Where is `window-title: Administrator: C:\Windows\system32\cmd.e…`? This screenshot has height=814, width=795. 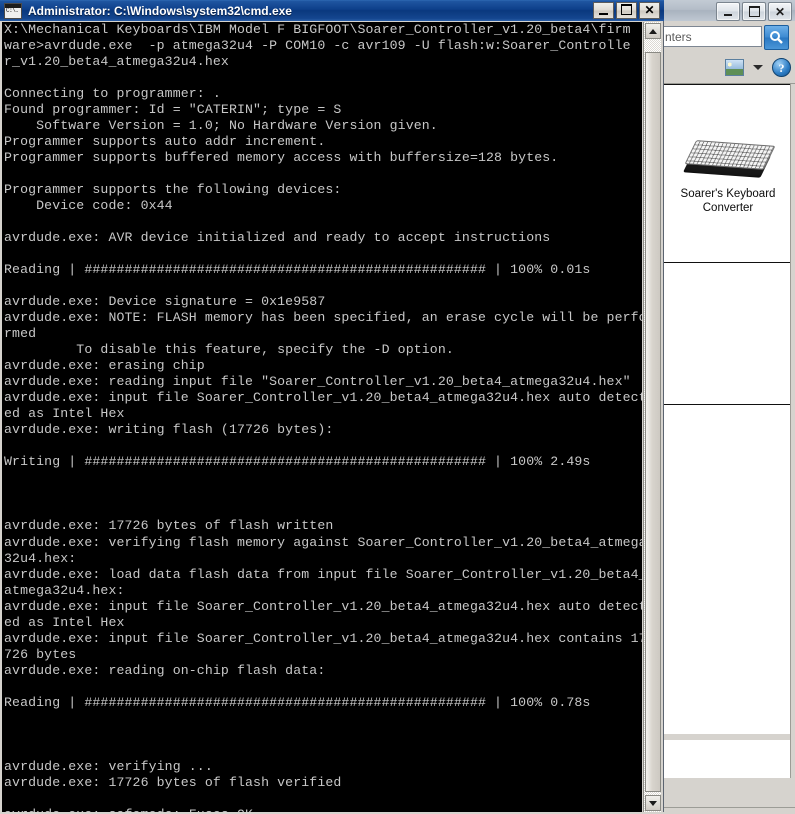 window-title: Administrator: C:\Windows\system32\cmd.e… is located at coordinates (160, 10).